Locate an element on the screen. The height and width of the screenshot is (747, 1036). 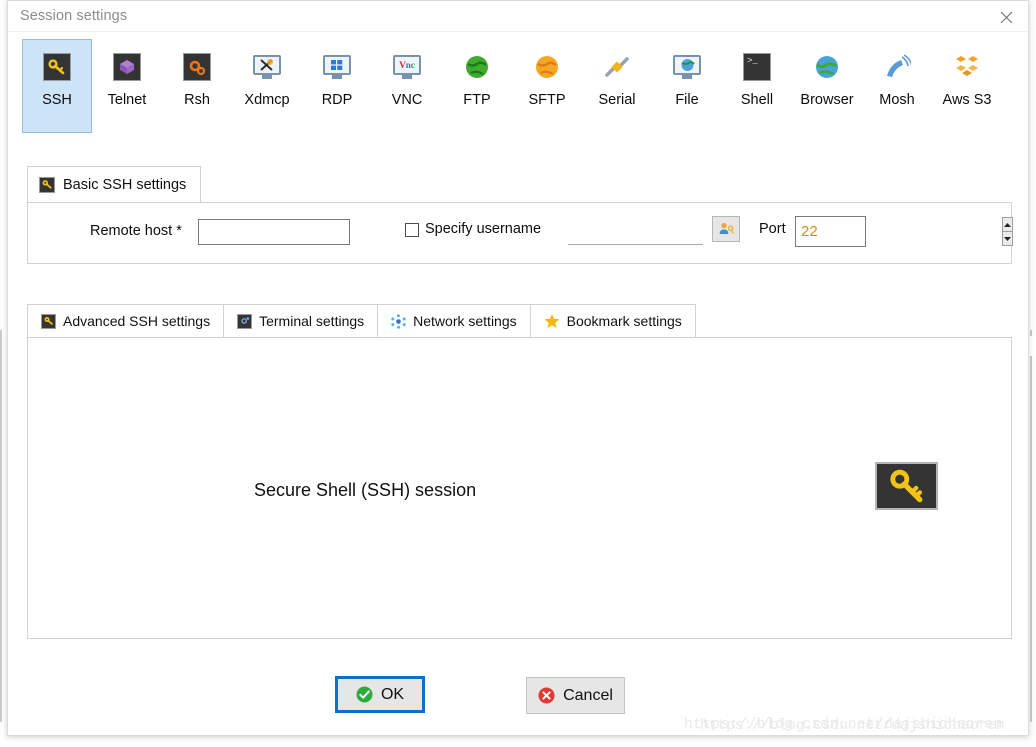
tab-bookmark-settings: Bookmark settings is located at coordinates (612, 320).